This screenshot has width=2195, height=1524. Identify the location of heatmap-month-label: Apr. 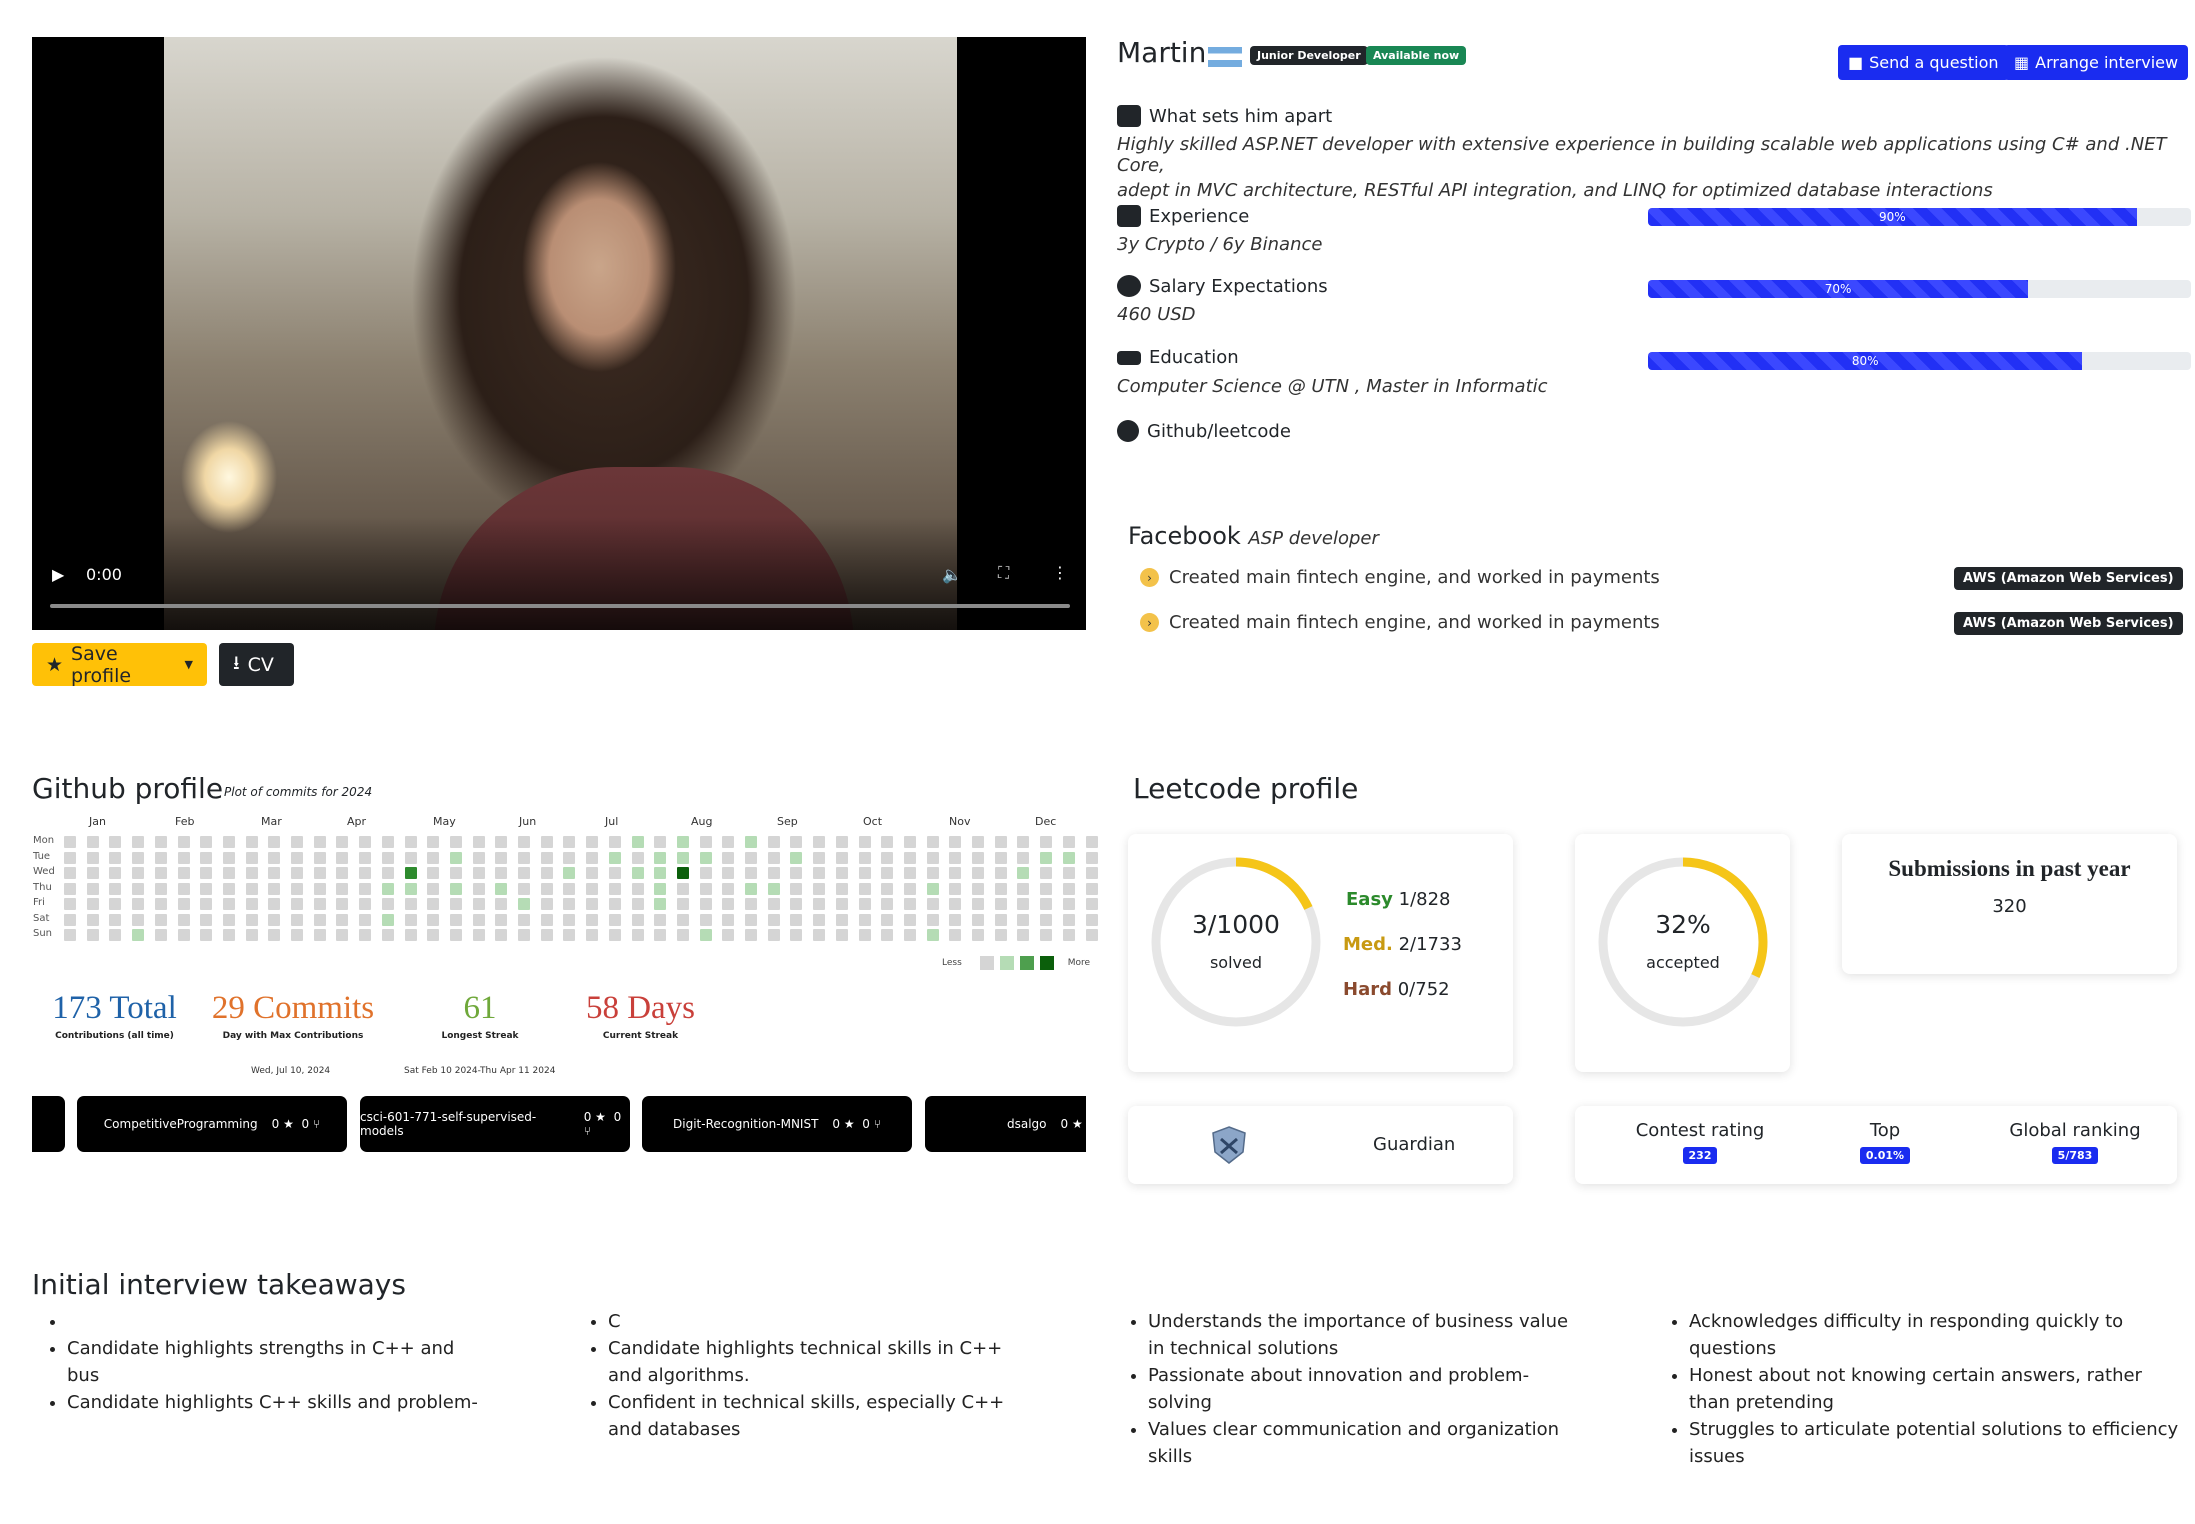
(357, 821).